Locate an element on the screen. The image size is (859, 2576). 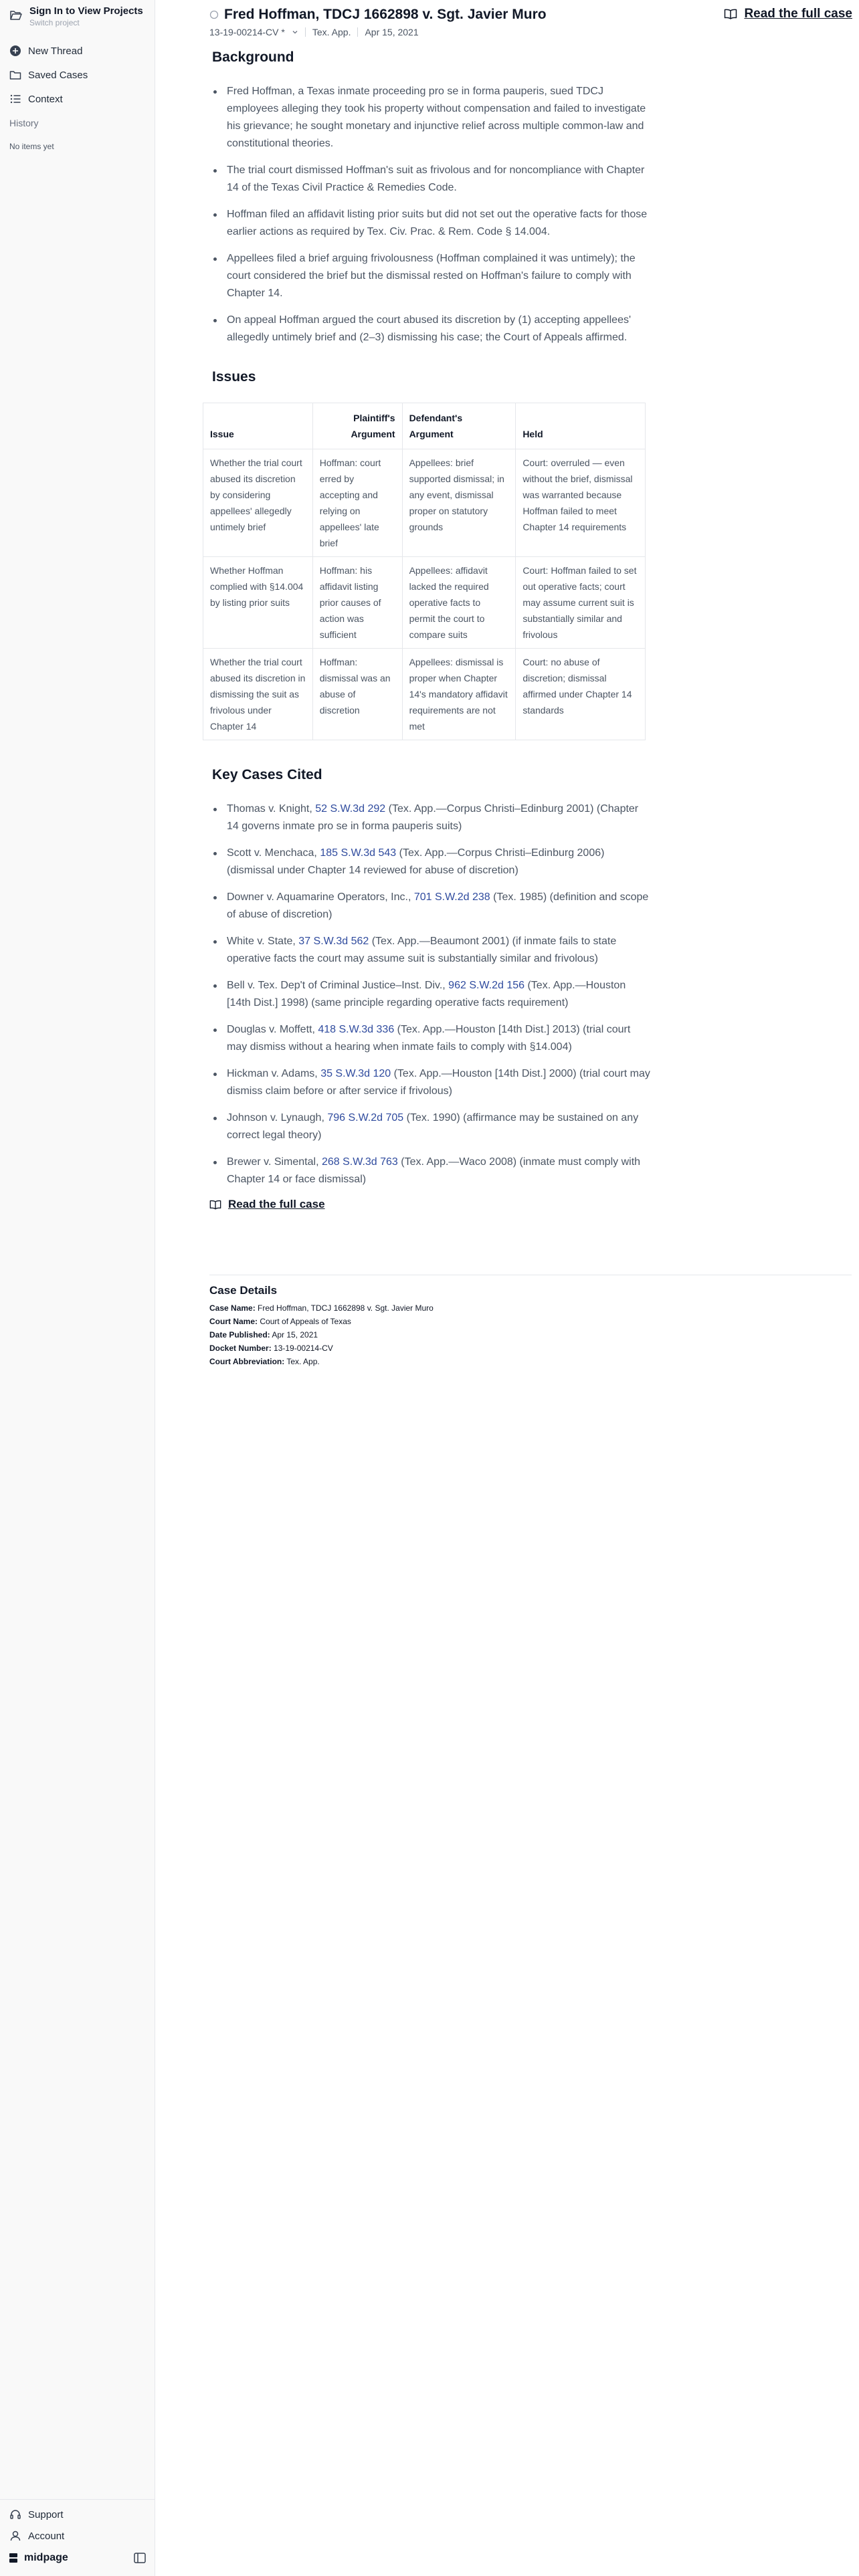
midpage-logo-icon is located at coordinates (13, 2558).